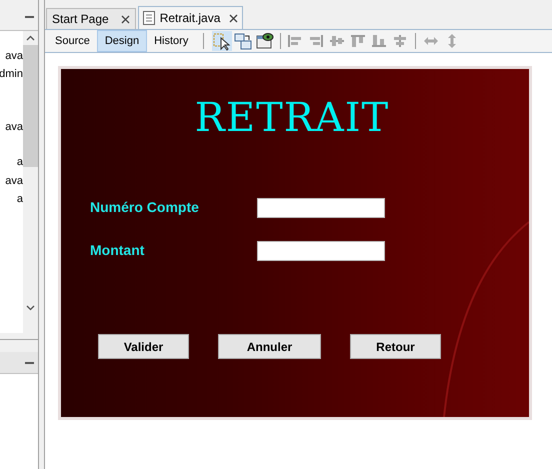 The width and height of the screenshot is (552, 469). I want to click on view-tab: Design, so click(122, 41).